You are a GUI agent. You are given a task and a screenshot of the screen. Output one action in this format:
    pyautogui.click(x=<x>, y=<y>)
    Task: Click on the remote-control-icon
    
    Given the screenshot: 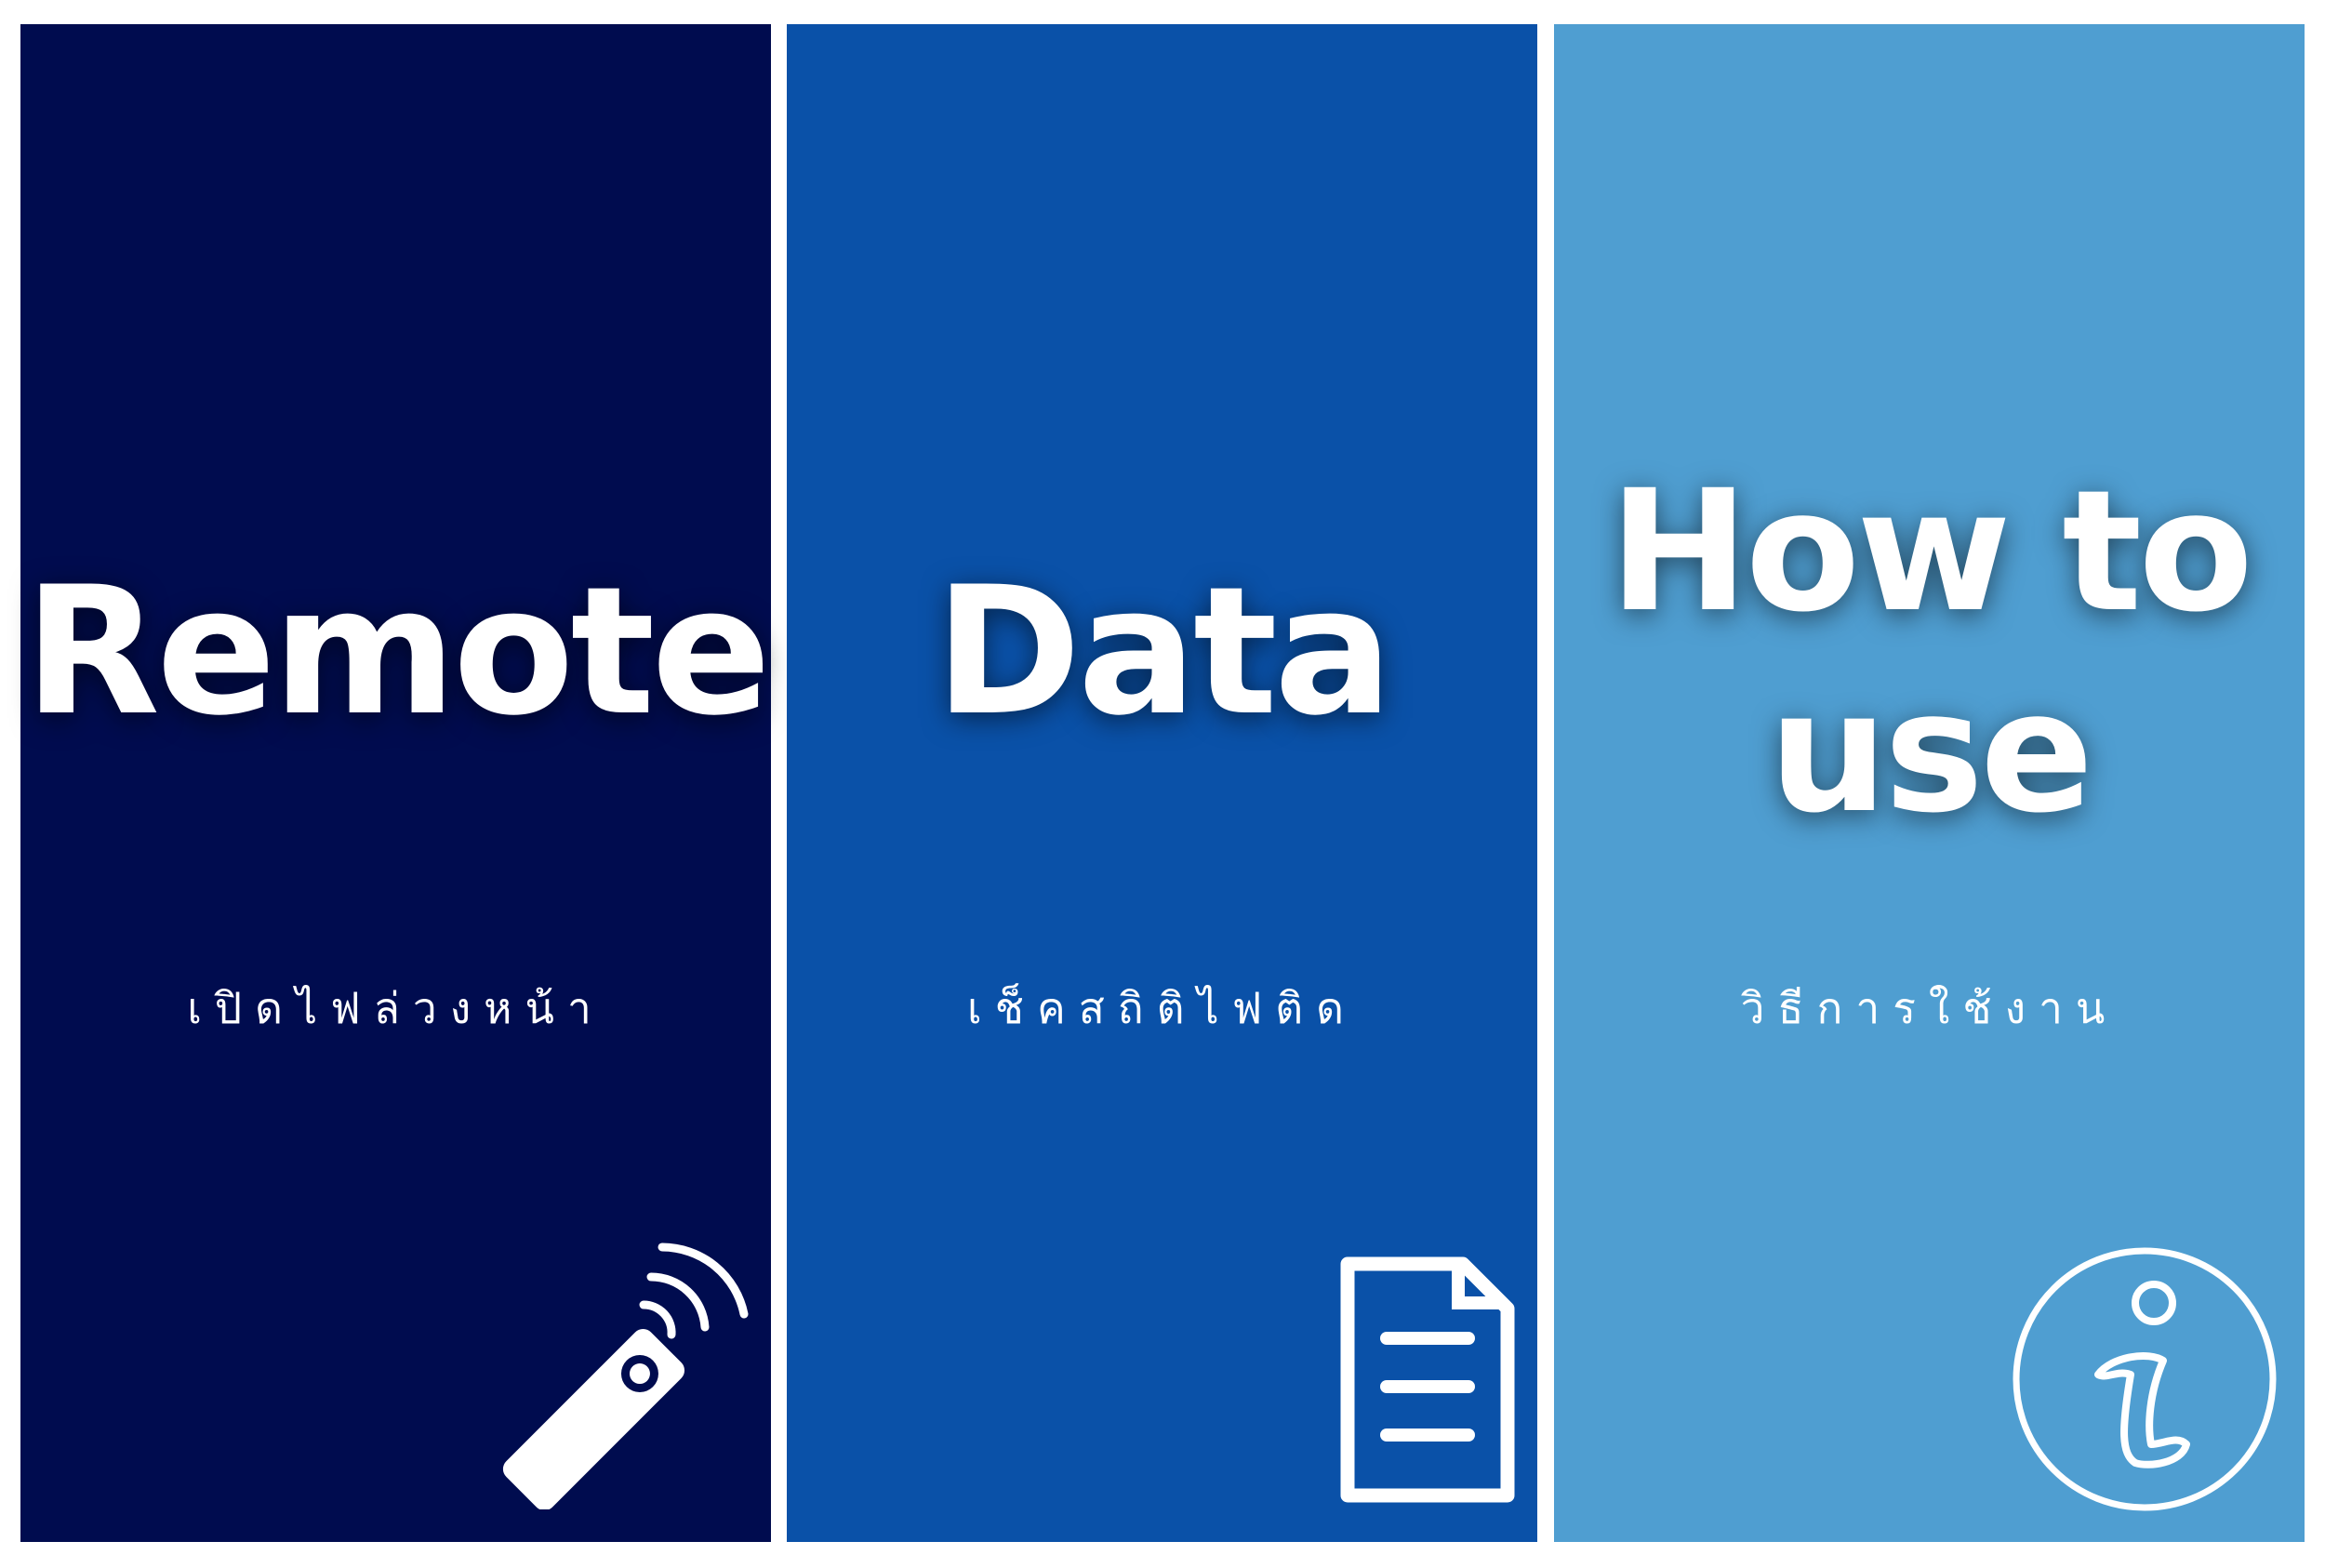 What is the action you would take?
    pyautogui.click(x=625, y=1375)
    